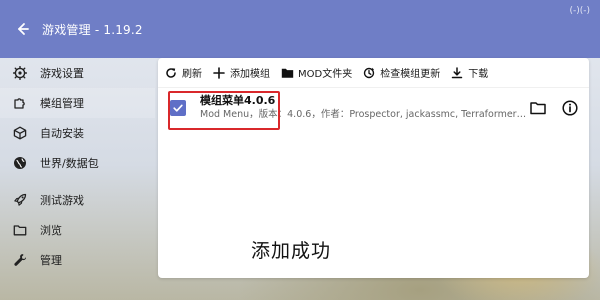 The image size is (600, 300). I want to click on mod-enabled-checkbox, so click(178, 108).